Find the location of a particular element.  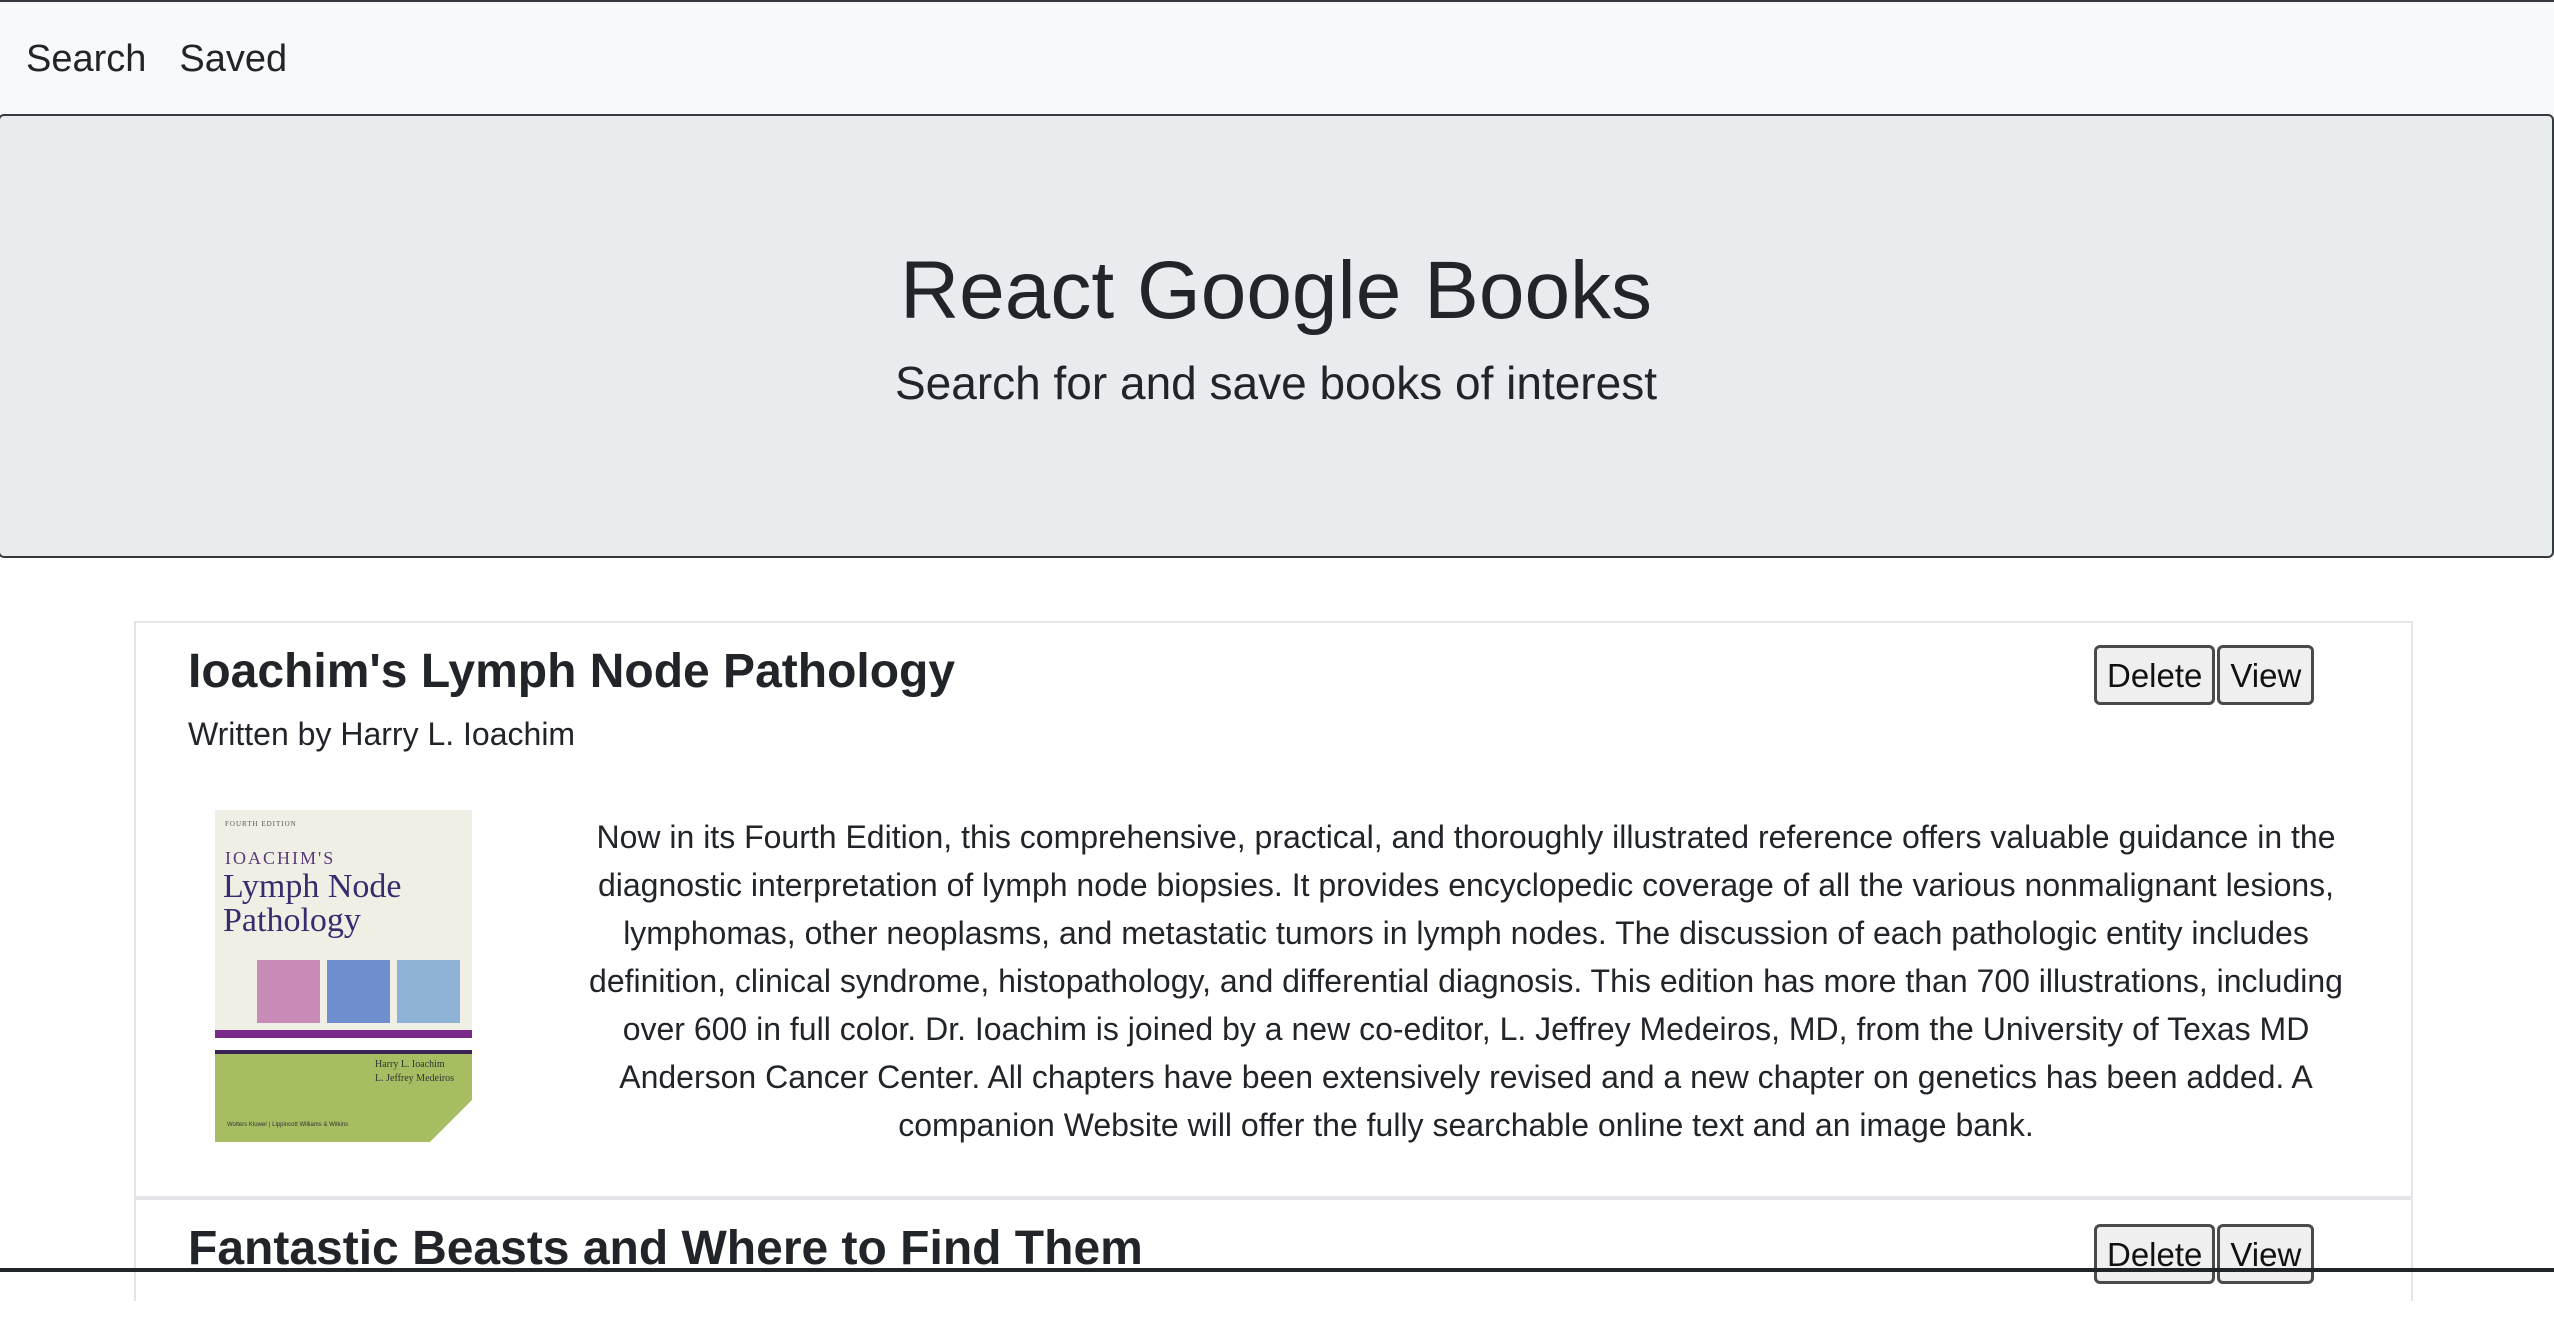

cover-edition-text: FOURTH EDITION is located at coordinates (261, 824).